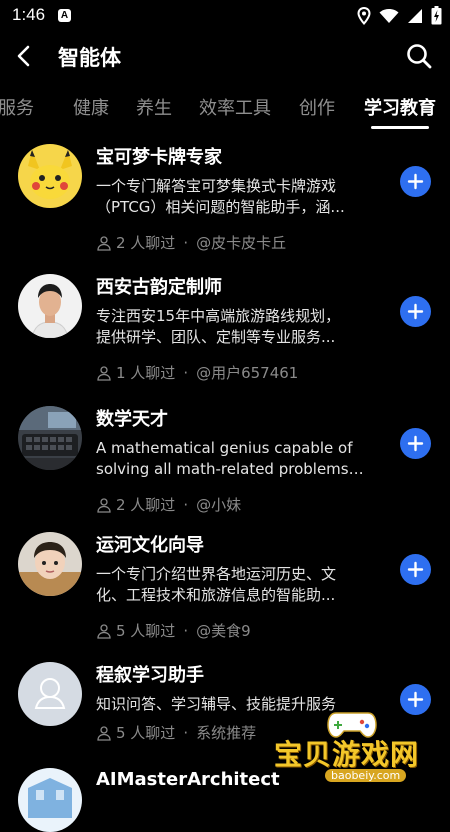  I want to click on tab-wellness: 养生, so click(154, 107).